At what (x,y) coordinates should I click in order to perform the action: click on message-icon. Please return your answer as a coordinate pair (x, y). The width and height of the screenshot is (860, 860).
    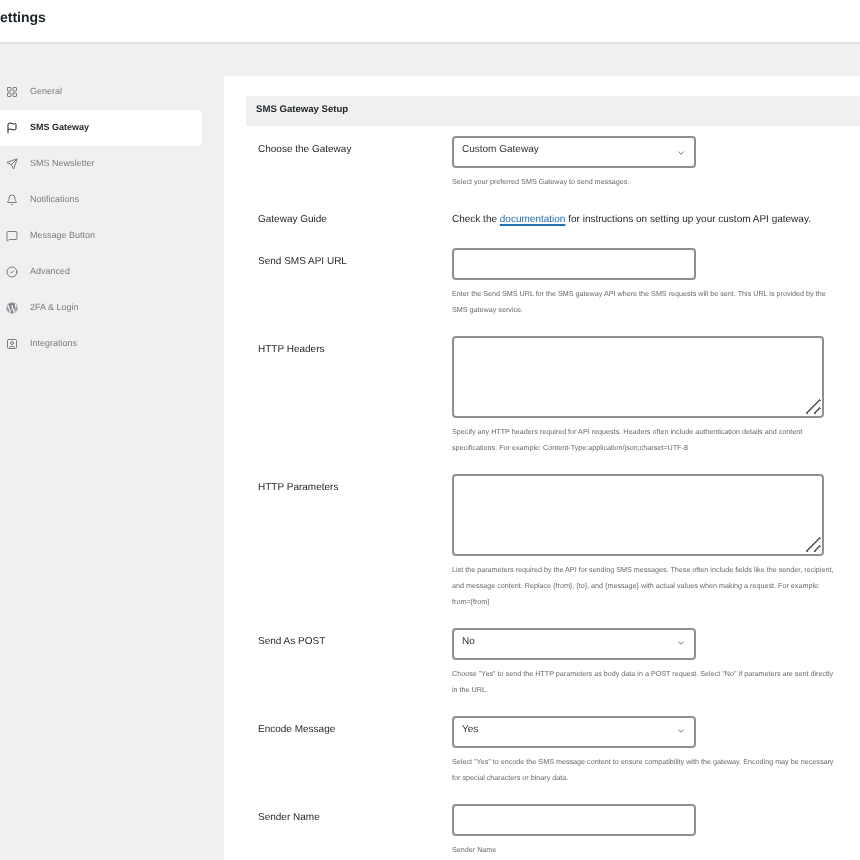
    Looking at the image, I should click on (12, 236).